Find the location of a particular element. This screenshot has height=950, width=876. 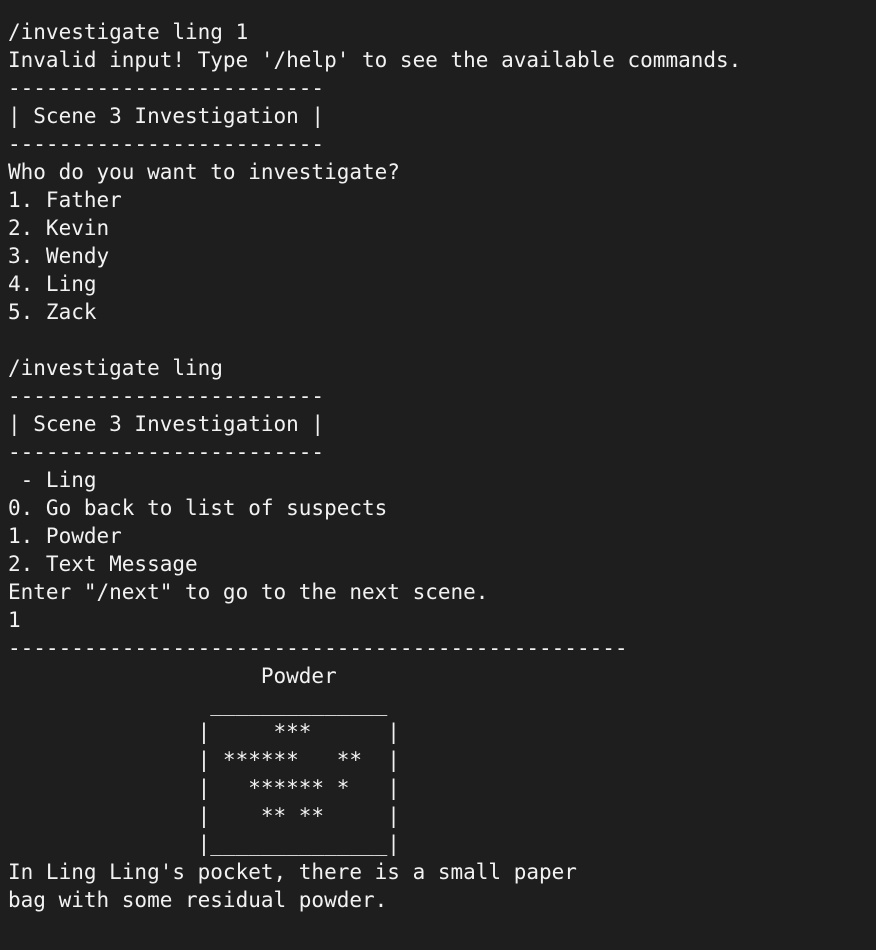

prompt-question: Who do you want to investigate? is located at coordinates (204, 172).